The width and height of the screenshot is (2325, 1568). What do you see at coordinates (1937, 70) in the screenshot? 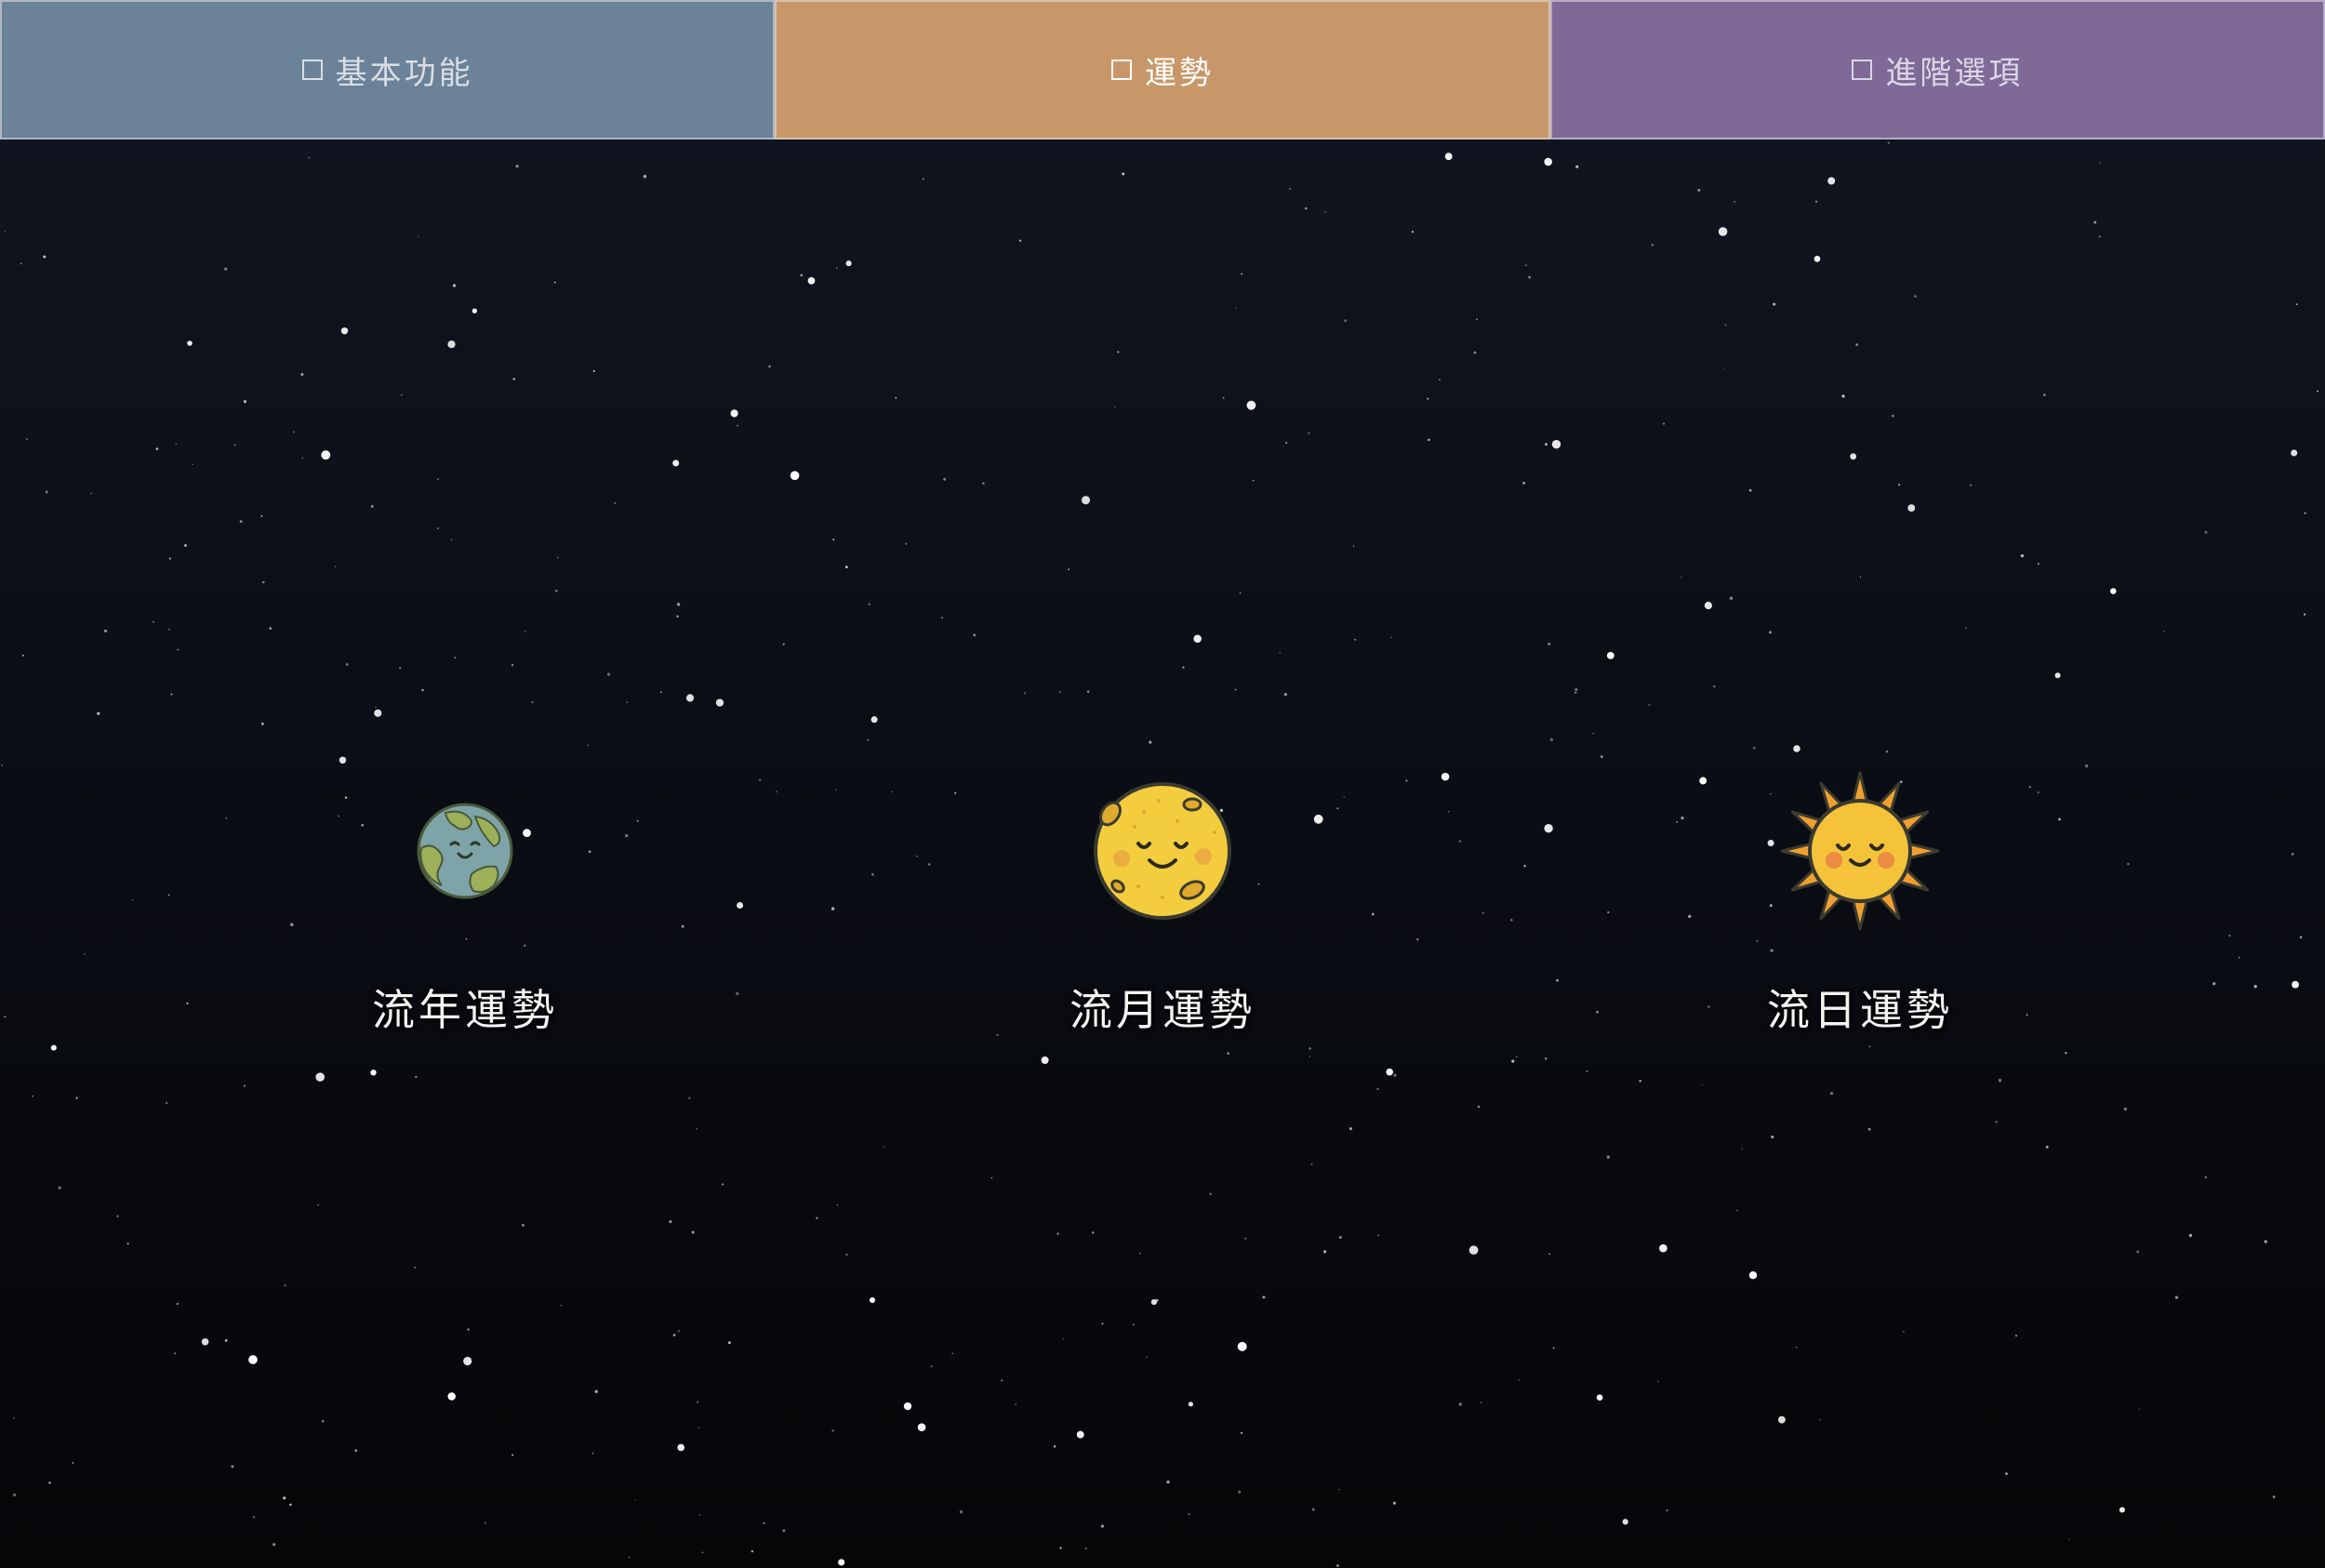
I see `tab-advanced-options: 進階選項` at bounding box center [1937, 70].